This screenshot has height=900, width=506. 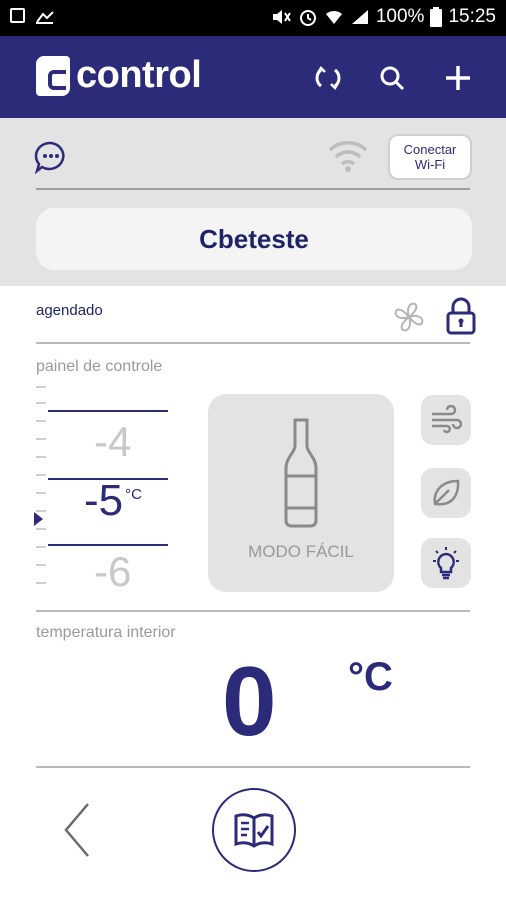 I want to click on set-temperature-value: -5, so click(x=104, y=500).